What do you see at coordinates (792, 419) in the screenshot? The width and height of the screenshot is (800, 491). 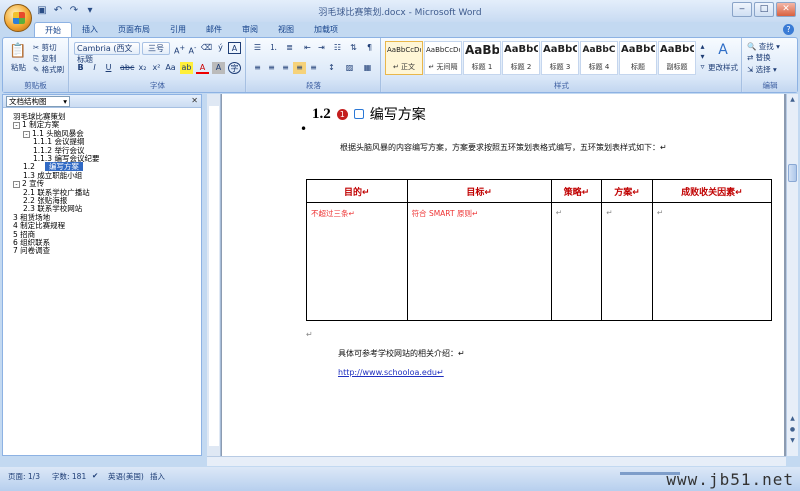 I see `prev-page-icon: ▲` at bounding box center [792, 419].